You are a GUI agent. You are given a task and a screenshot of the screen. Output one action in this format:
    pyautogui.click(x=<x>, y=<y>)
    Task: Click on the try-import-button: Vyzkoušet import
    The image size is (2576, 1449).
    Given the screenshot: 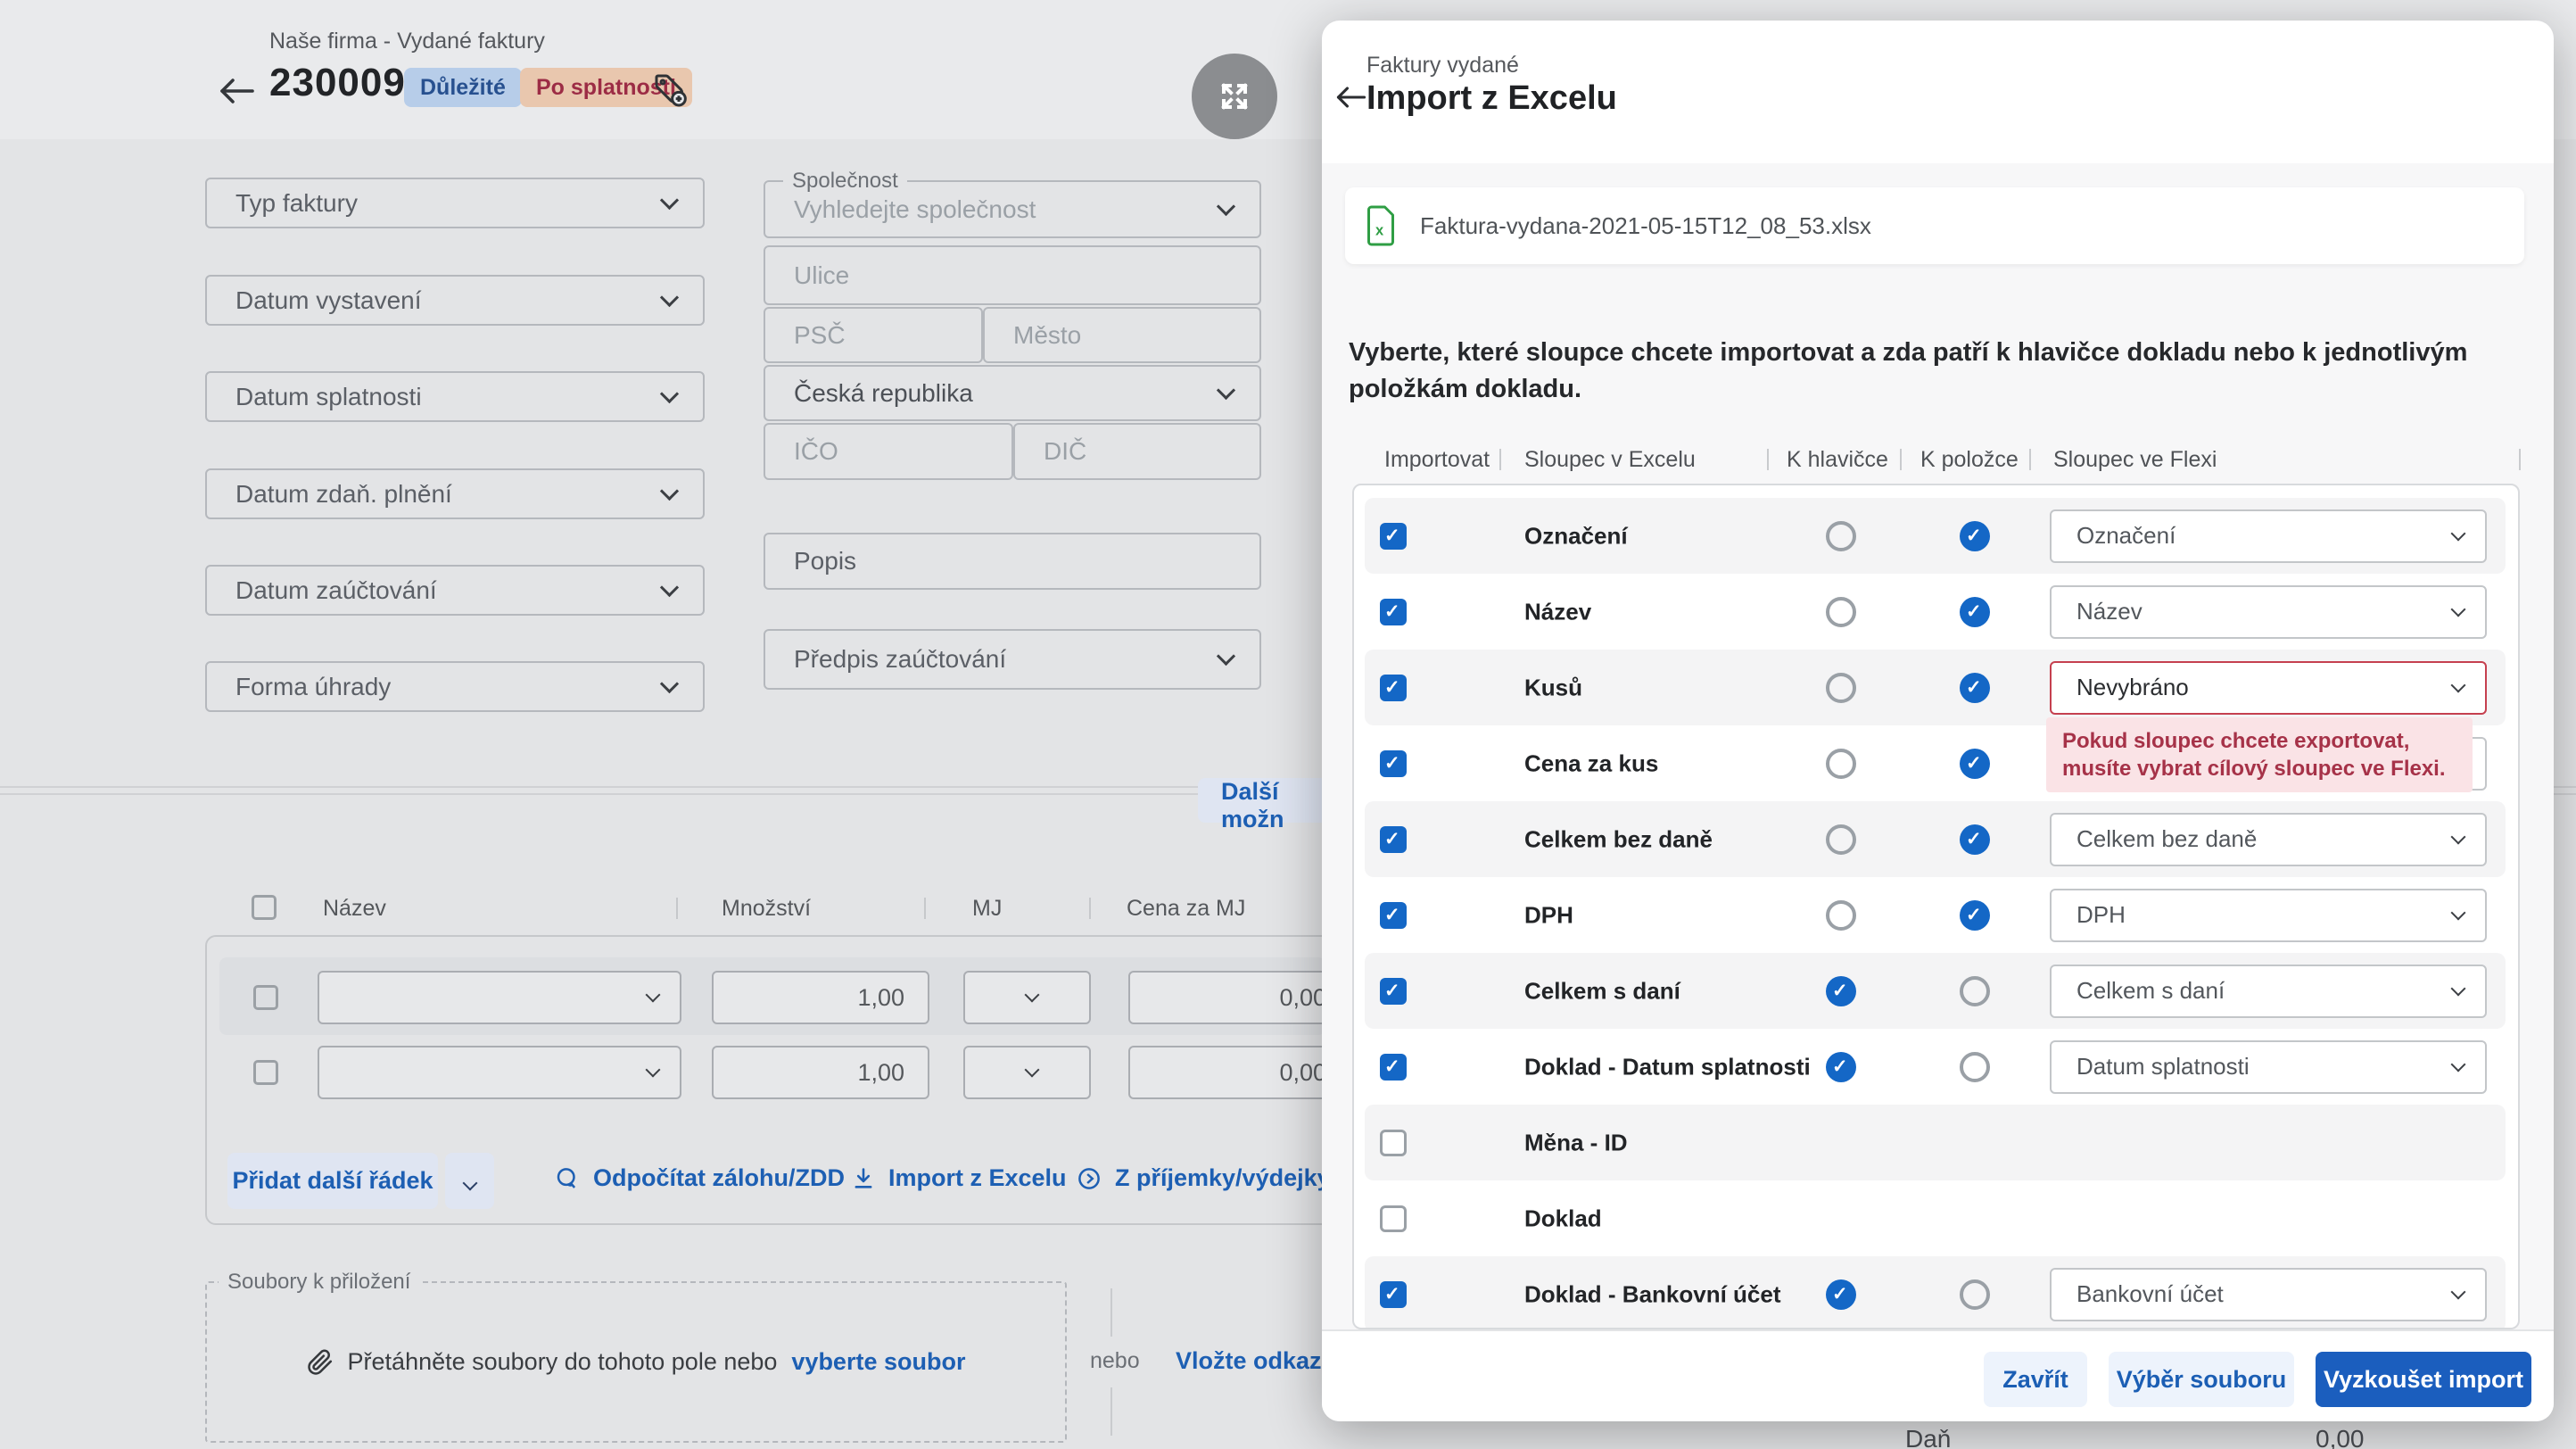 What is the action you would take?
    pyautogui.click(x=2424, y=1380)
    